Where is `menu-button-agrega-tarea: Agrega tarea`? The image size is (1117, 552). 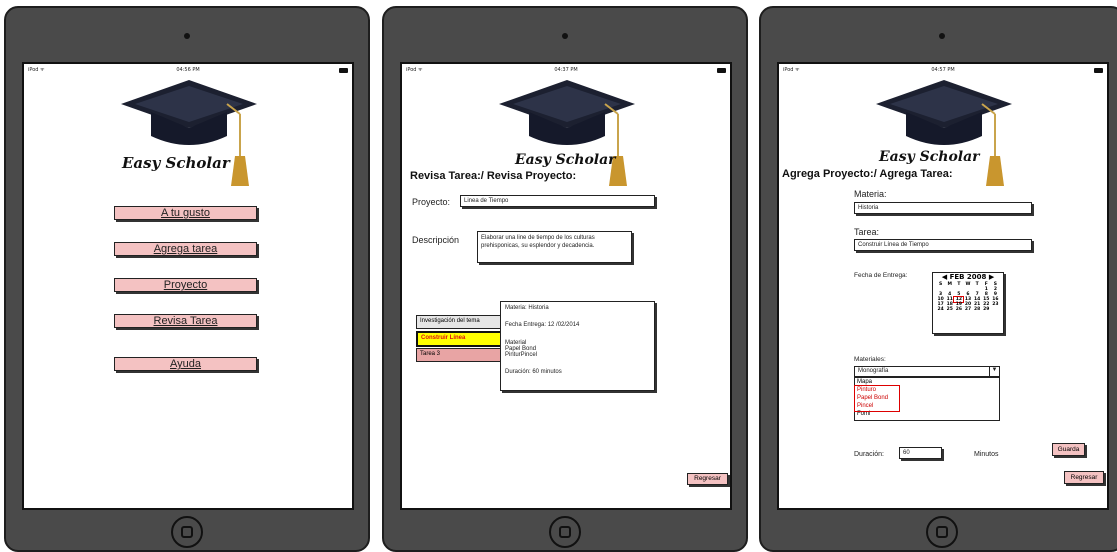
menu-button-agrega-tarea: Agrega tarea is located at coordinates (185, 249).